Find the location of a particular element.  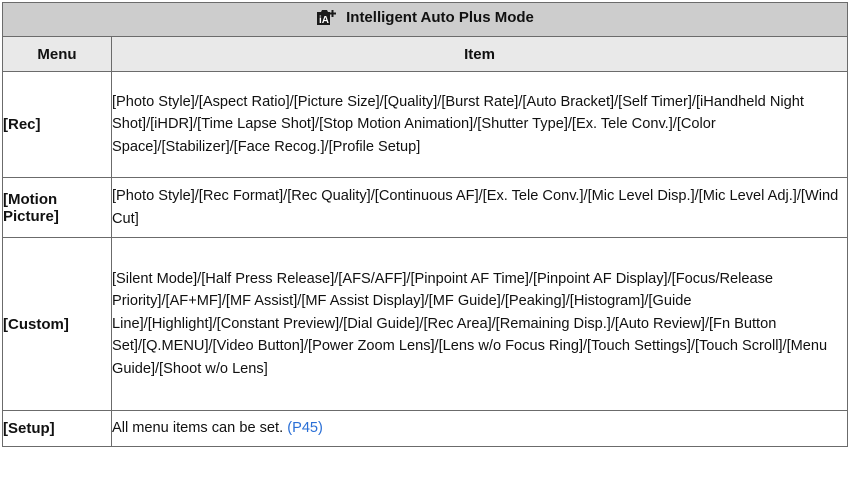

table-title-cell: iA Intelligent Auto Plus Mode is located at coordinates (425, 19).